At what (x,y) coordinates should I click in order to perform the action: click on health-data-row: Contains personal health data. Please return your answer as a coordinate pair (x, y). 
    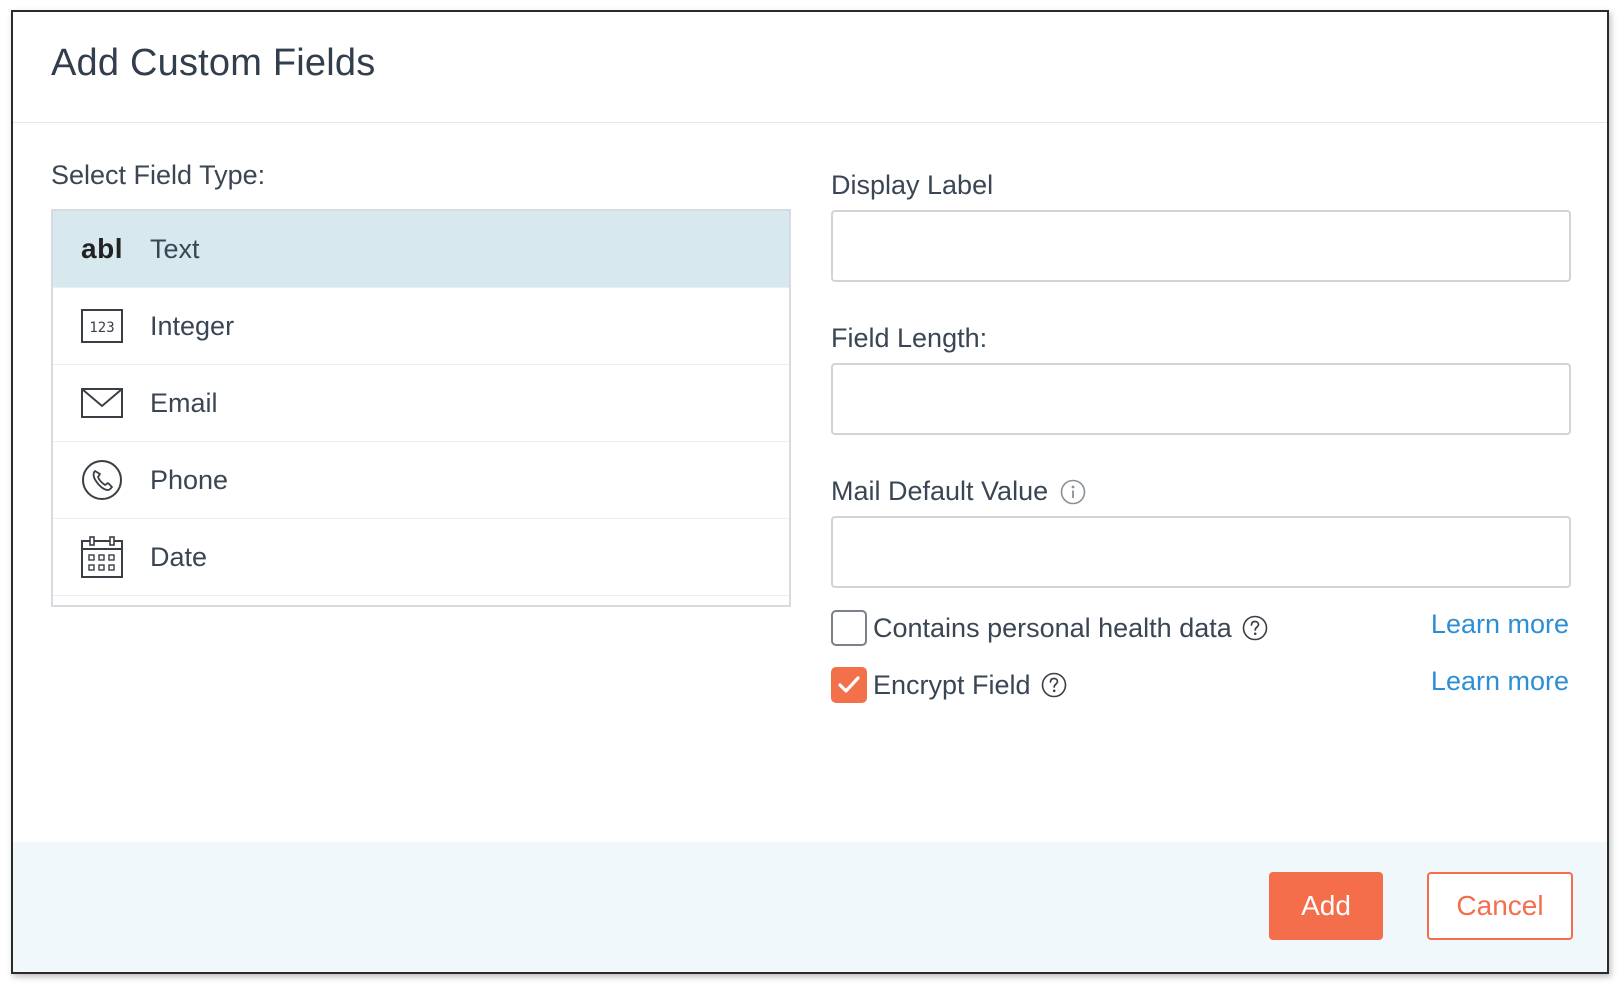
    Looking at the image, I should click on (1049, 628).